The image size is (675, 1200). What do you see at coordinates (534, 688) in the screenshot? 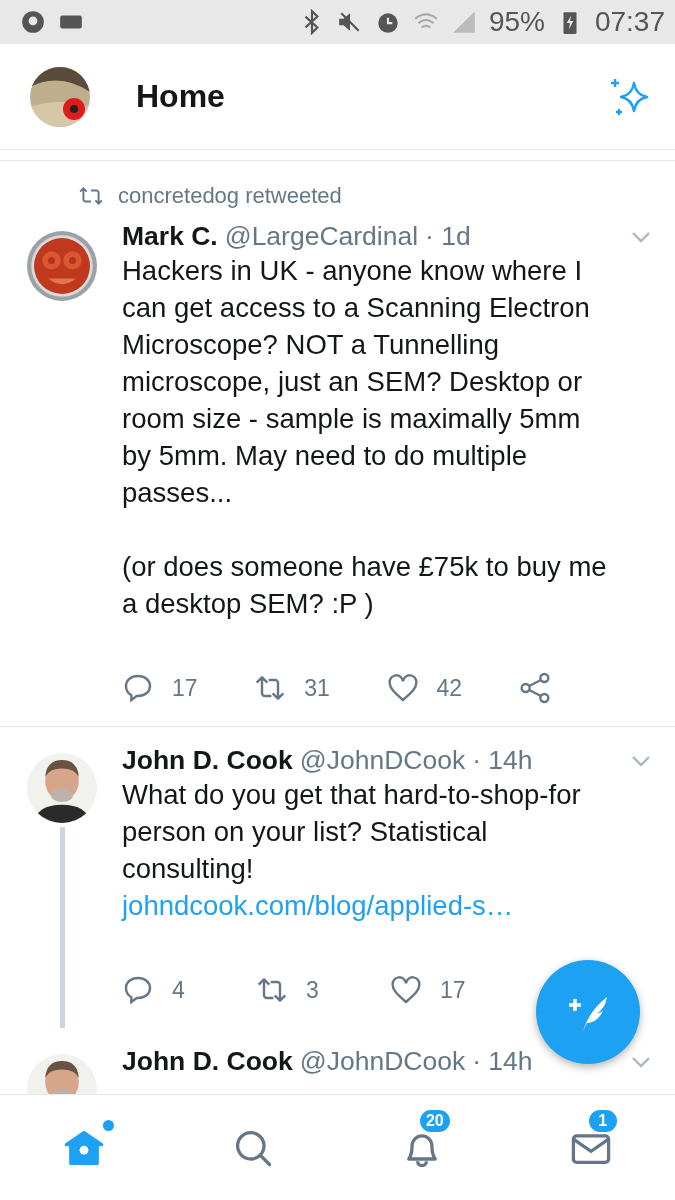
I see `share-icon` at bounding box center [534, 688].